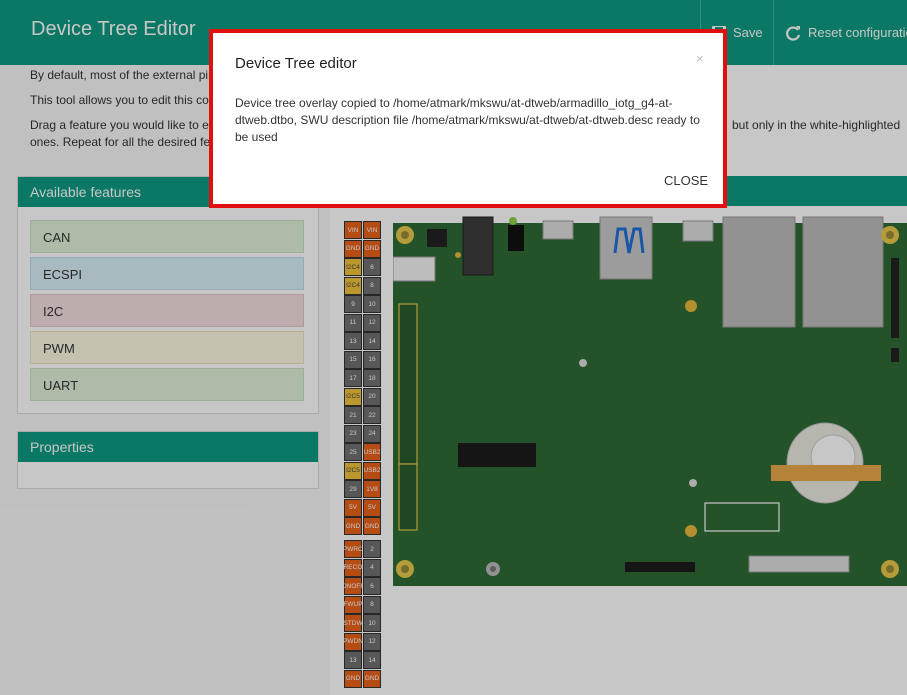 The width and height of the screenshot is (907, 695). What do you see at coordinates (353, 549) in the screenshot?
I see `pin-lower-0-0: PWRO` at bounding box center [353, 549].